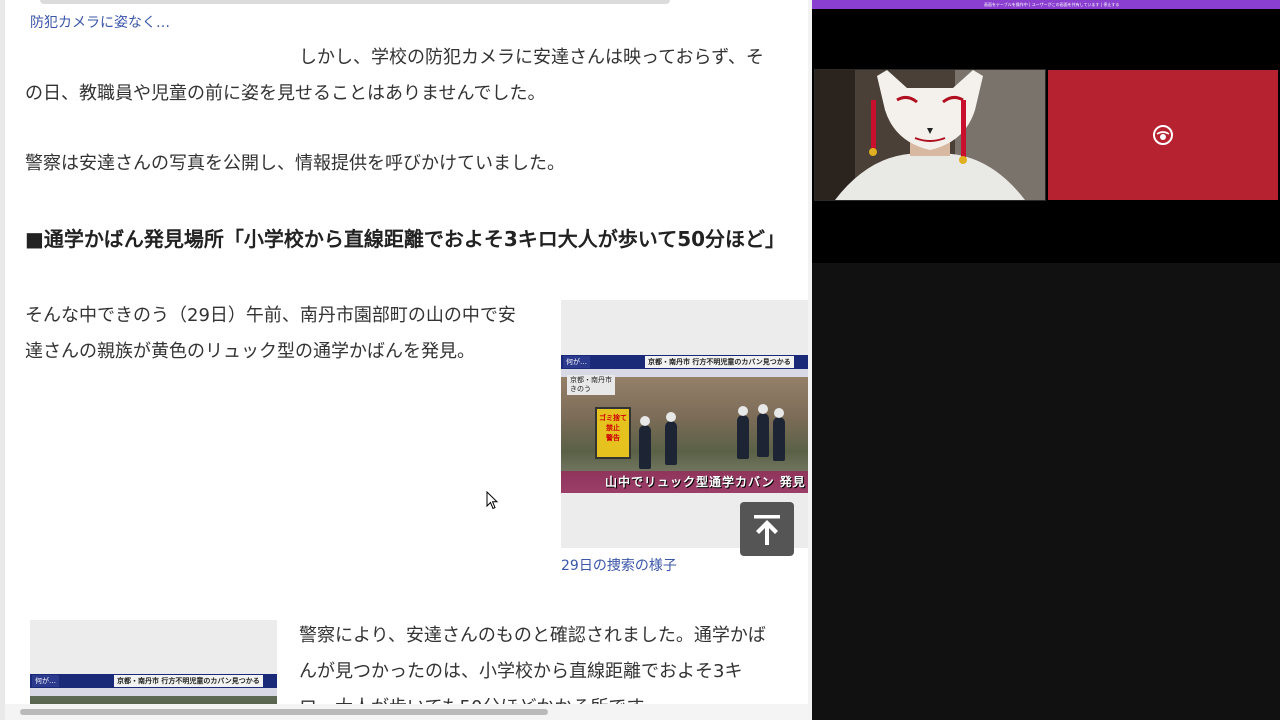 The width and height of the screenshot is (1280, 720). Describe the element at coordinates (613, 428) in the screenshot. I see `warning-sign-text: ゴミ捨て禁止 警告` at that location.